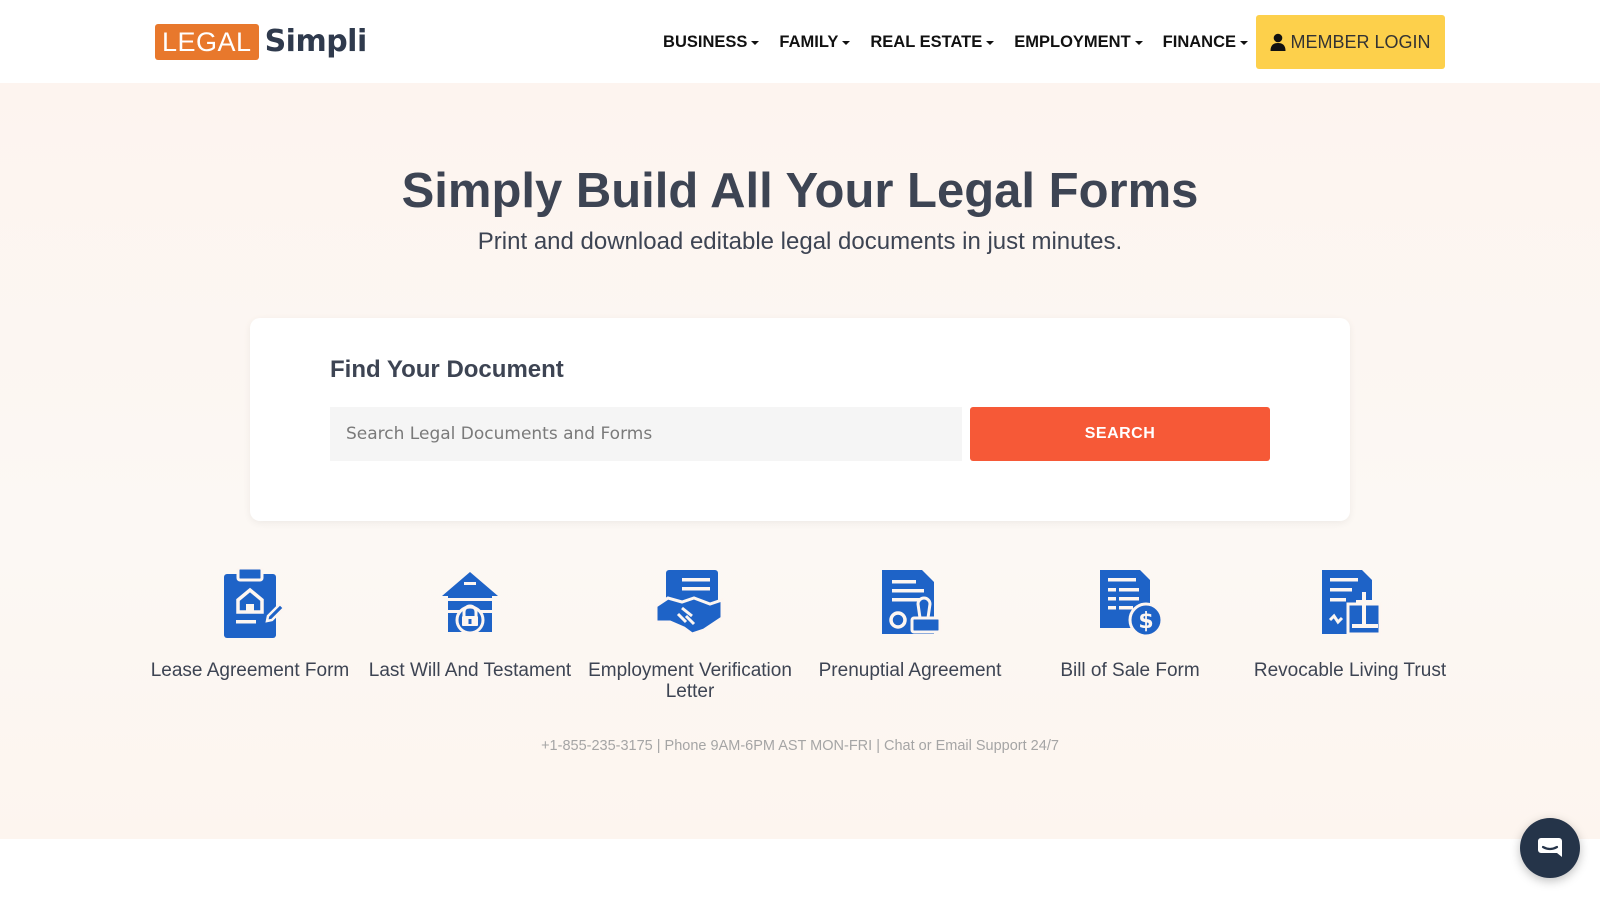  What do you see at coordinates (800, 191) in the screenshot?
I see `hero-title: Simply Build All Your Legal Forms` at bounding box center [800, 191].